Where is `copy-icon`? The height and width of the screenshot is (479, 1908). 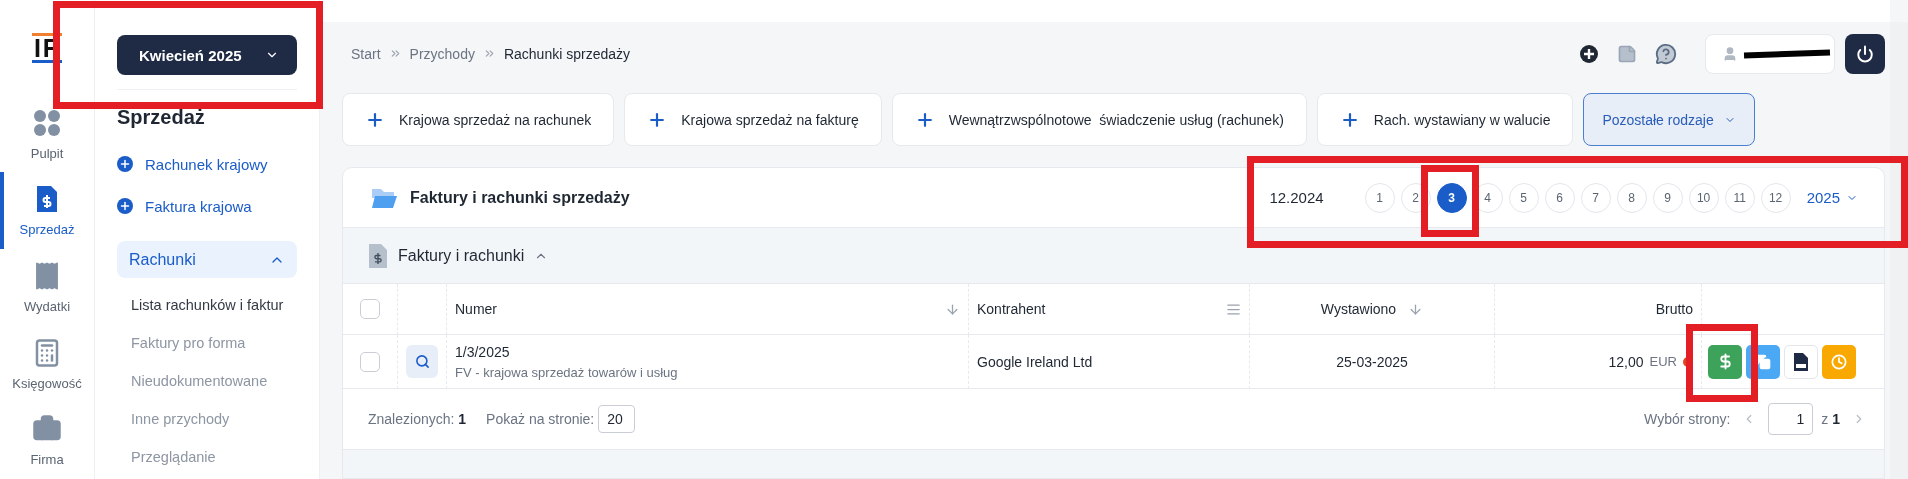 copy-icon is located at coordinates (1763, 361).